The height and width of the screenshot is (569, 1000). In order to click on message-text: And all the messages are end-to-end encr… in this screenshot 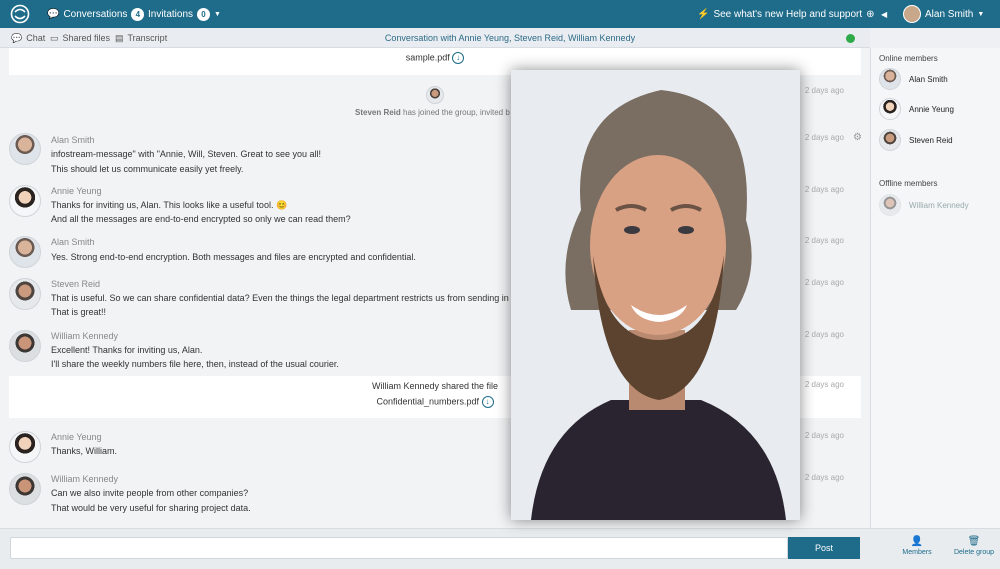, I will do `click(201, 219)`.